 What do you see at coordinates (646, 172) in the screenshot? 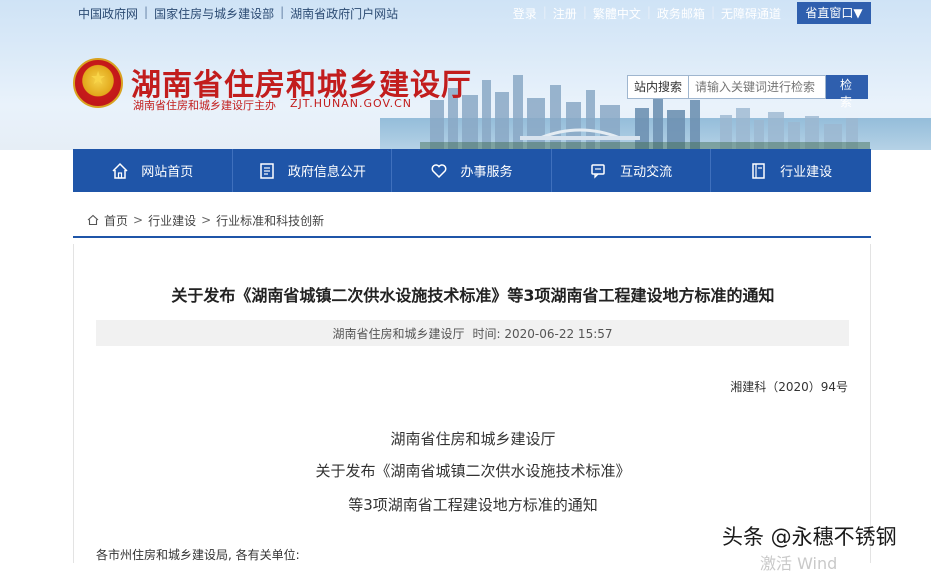
I see `nav-interaction-label: 互动交流` at bounding box center [646, 172].